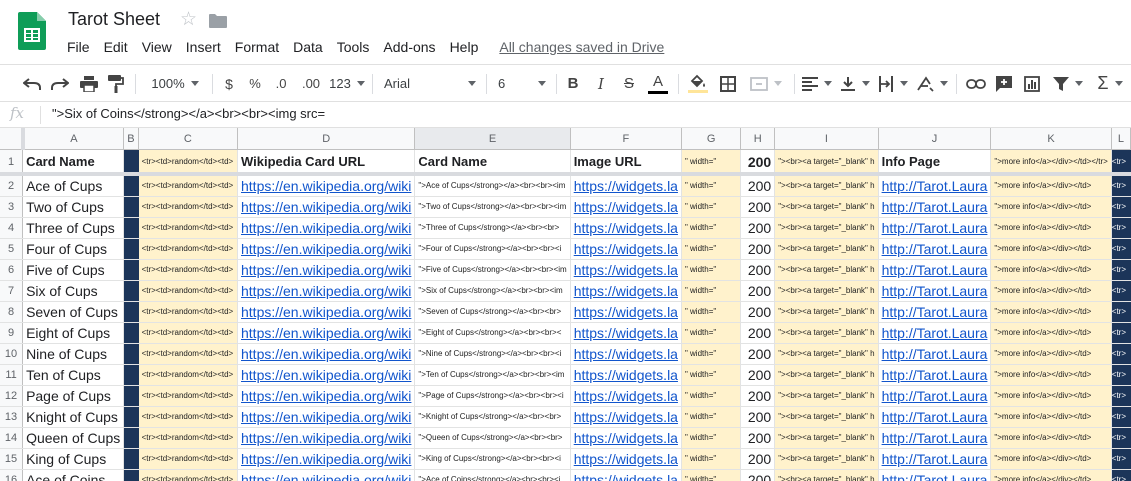  Describe the element at coordinates (12, 438) in the screenshot. I see `row-header: 14` at that location.